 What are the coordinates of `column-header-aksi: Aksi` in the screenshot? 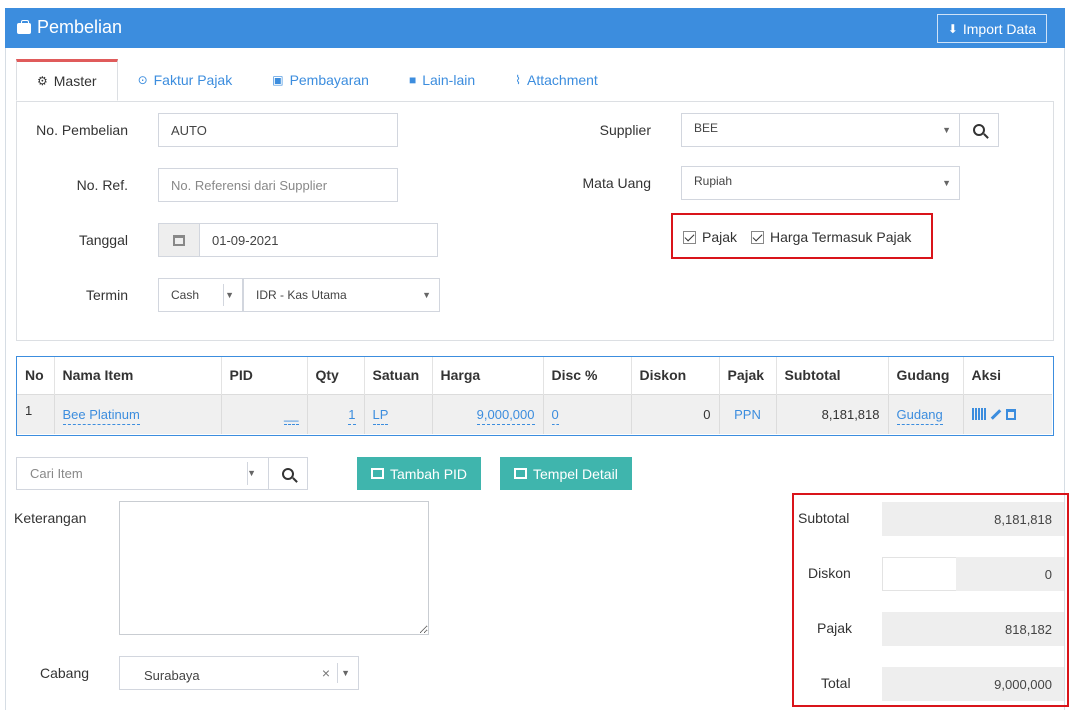 It's located at (986, 375).